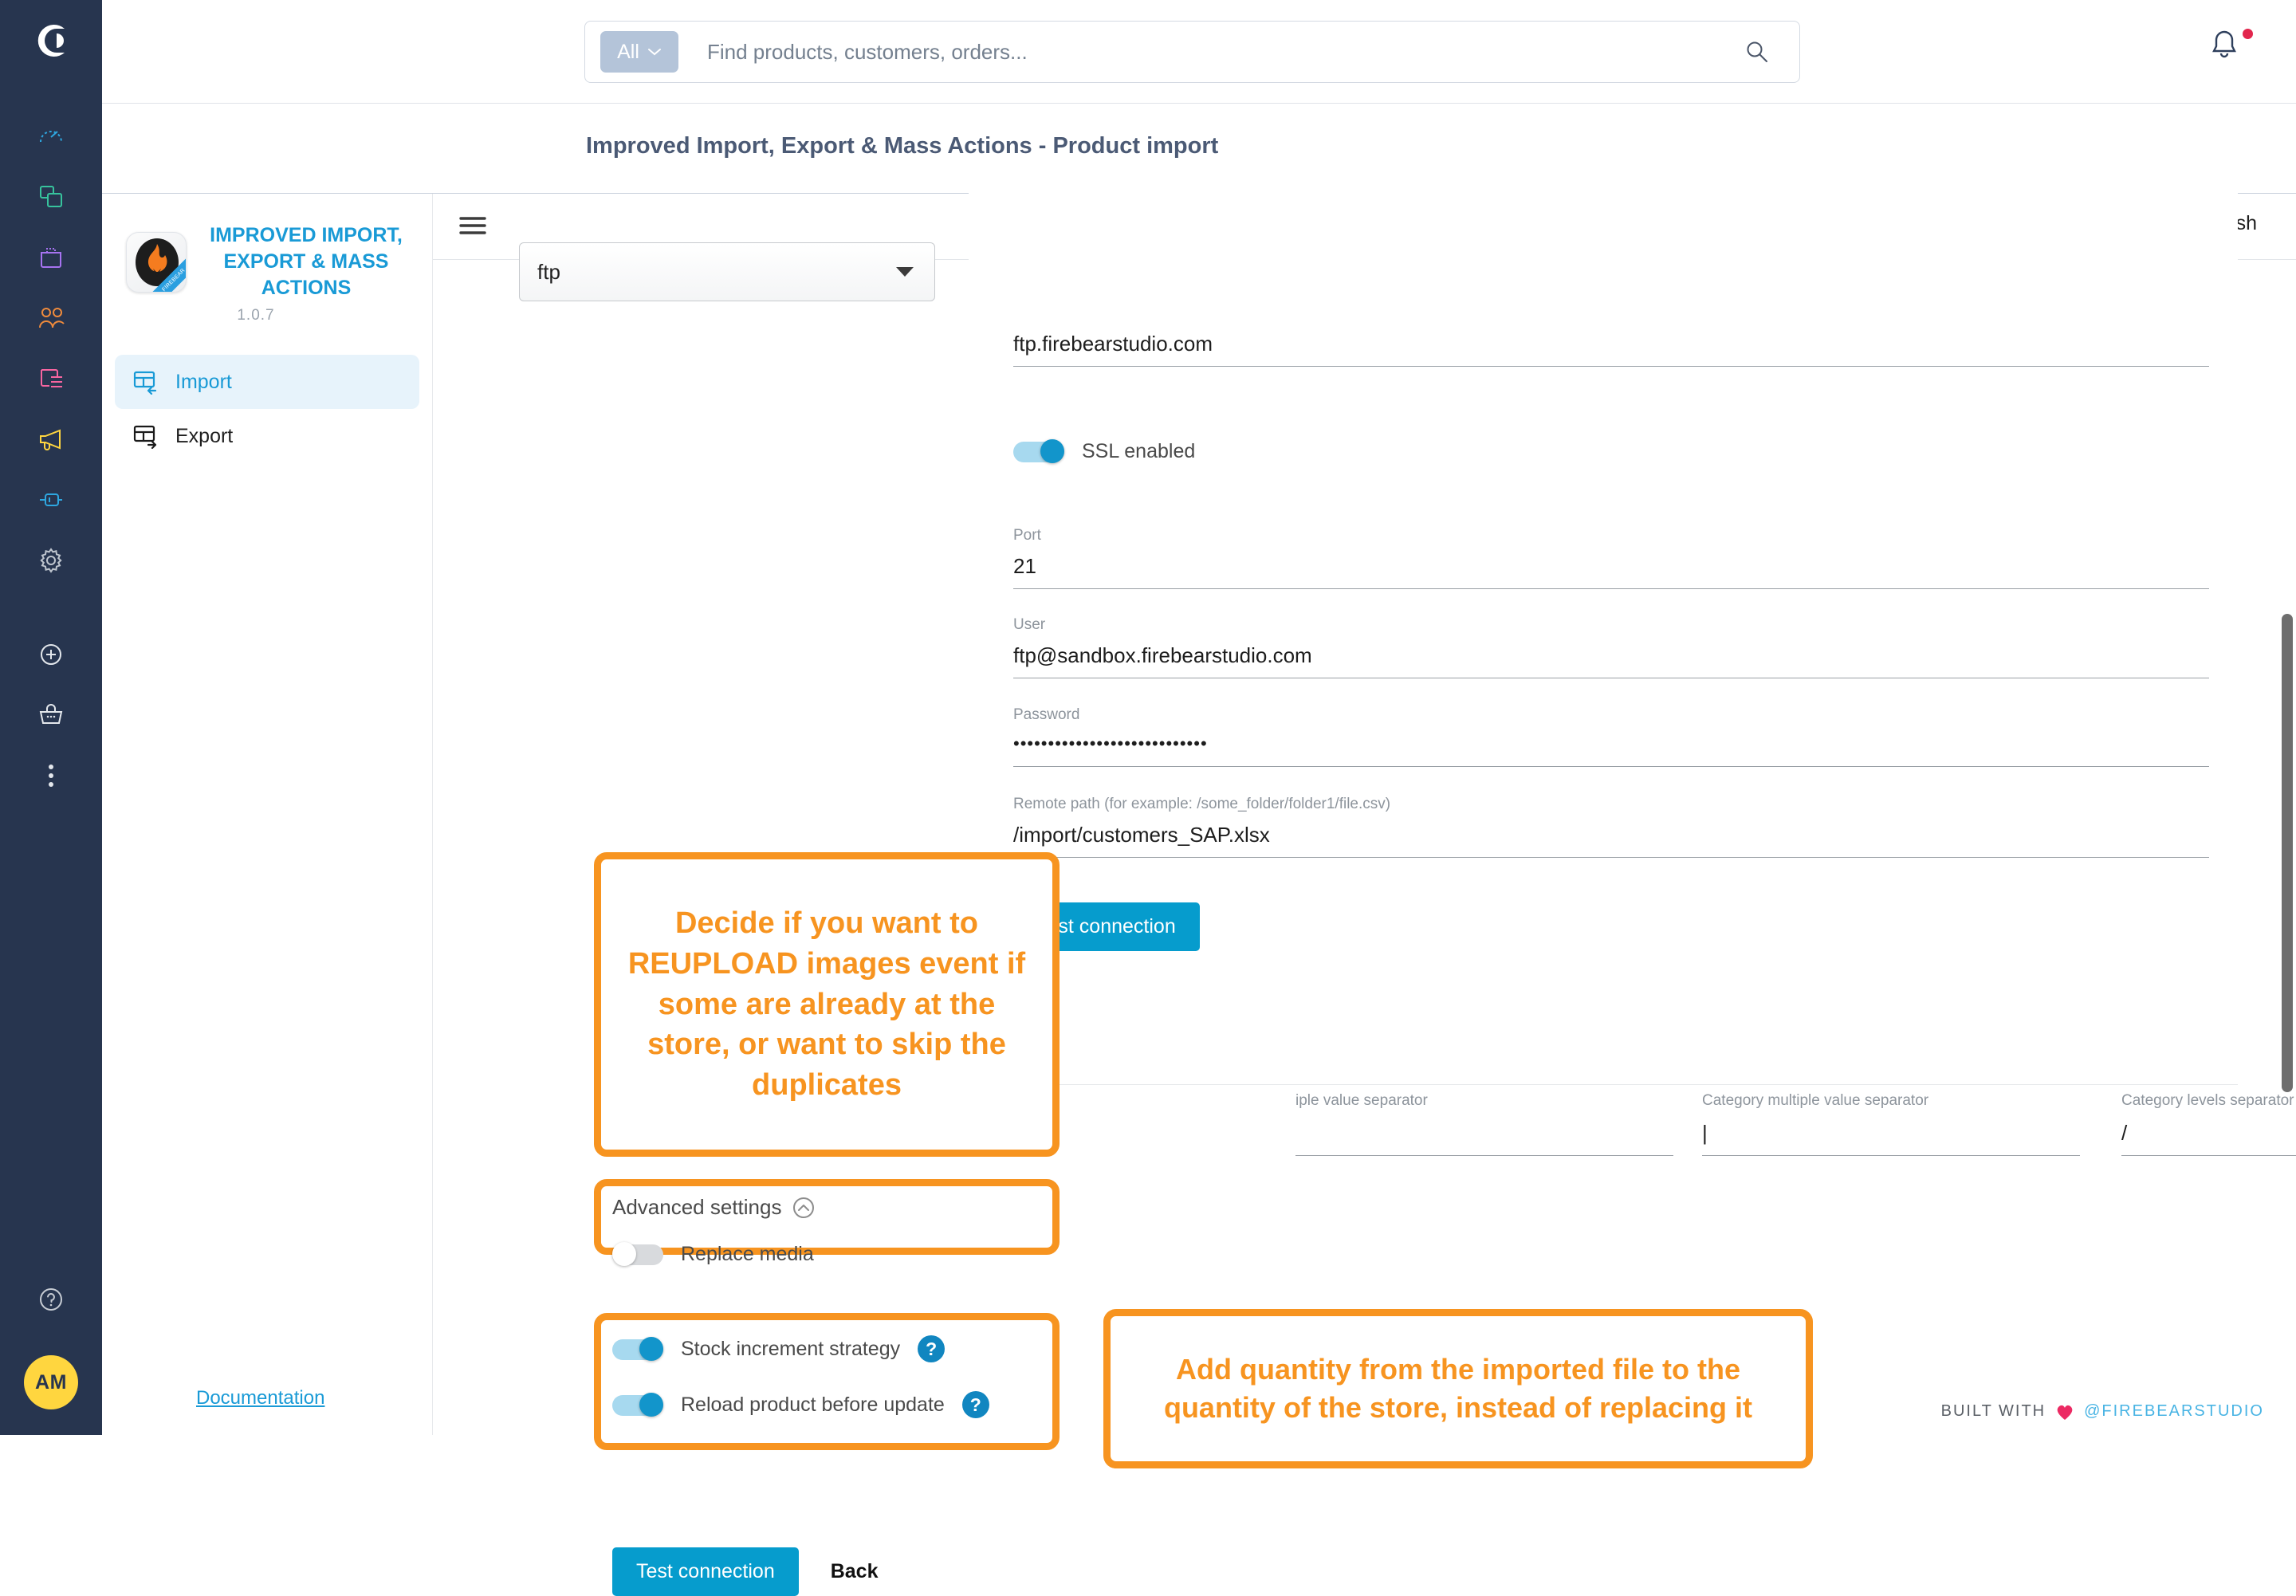 The image size is (2296, 1596). I want to click on sidebar-item-shop, so click(51, 715).